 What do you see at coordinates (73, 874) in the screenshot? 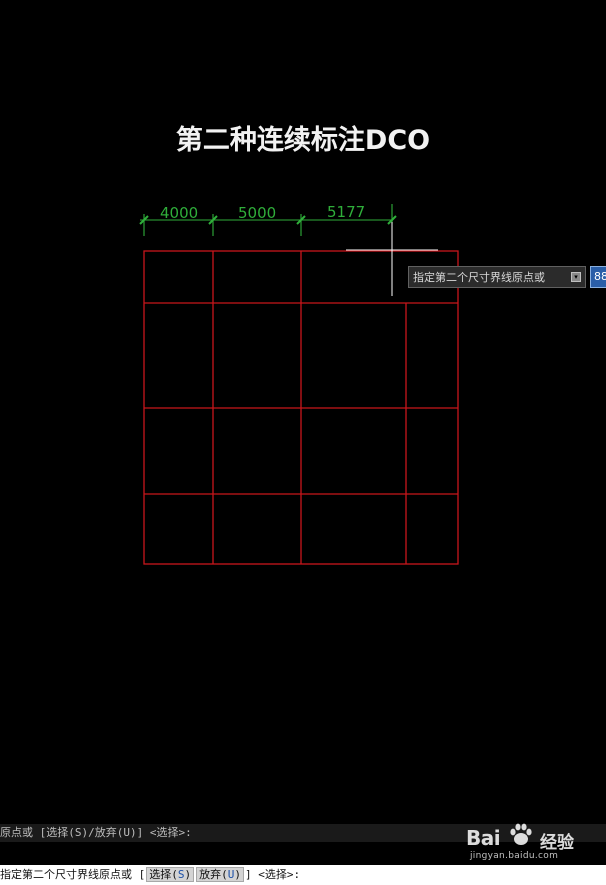
I see `command-prompt-prefix: 指定第二个尺寸界线原点或 [` at bounding box center [73, 874].